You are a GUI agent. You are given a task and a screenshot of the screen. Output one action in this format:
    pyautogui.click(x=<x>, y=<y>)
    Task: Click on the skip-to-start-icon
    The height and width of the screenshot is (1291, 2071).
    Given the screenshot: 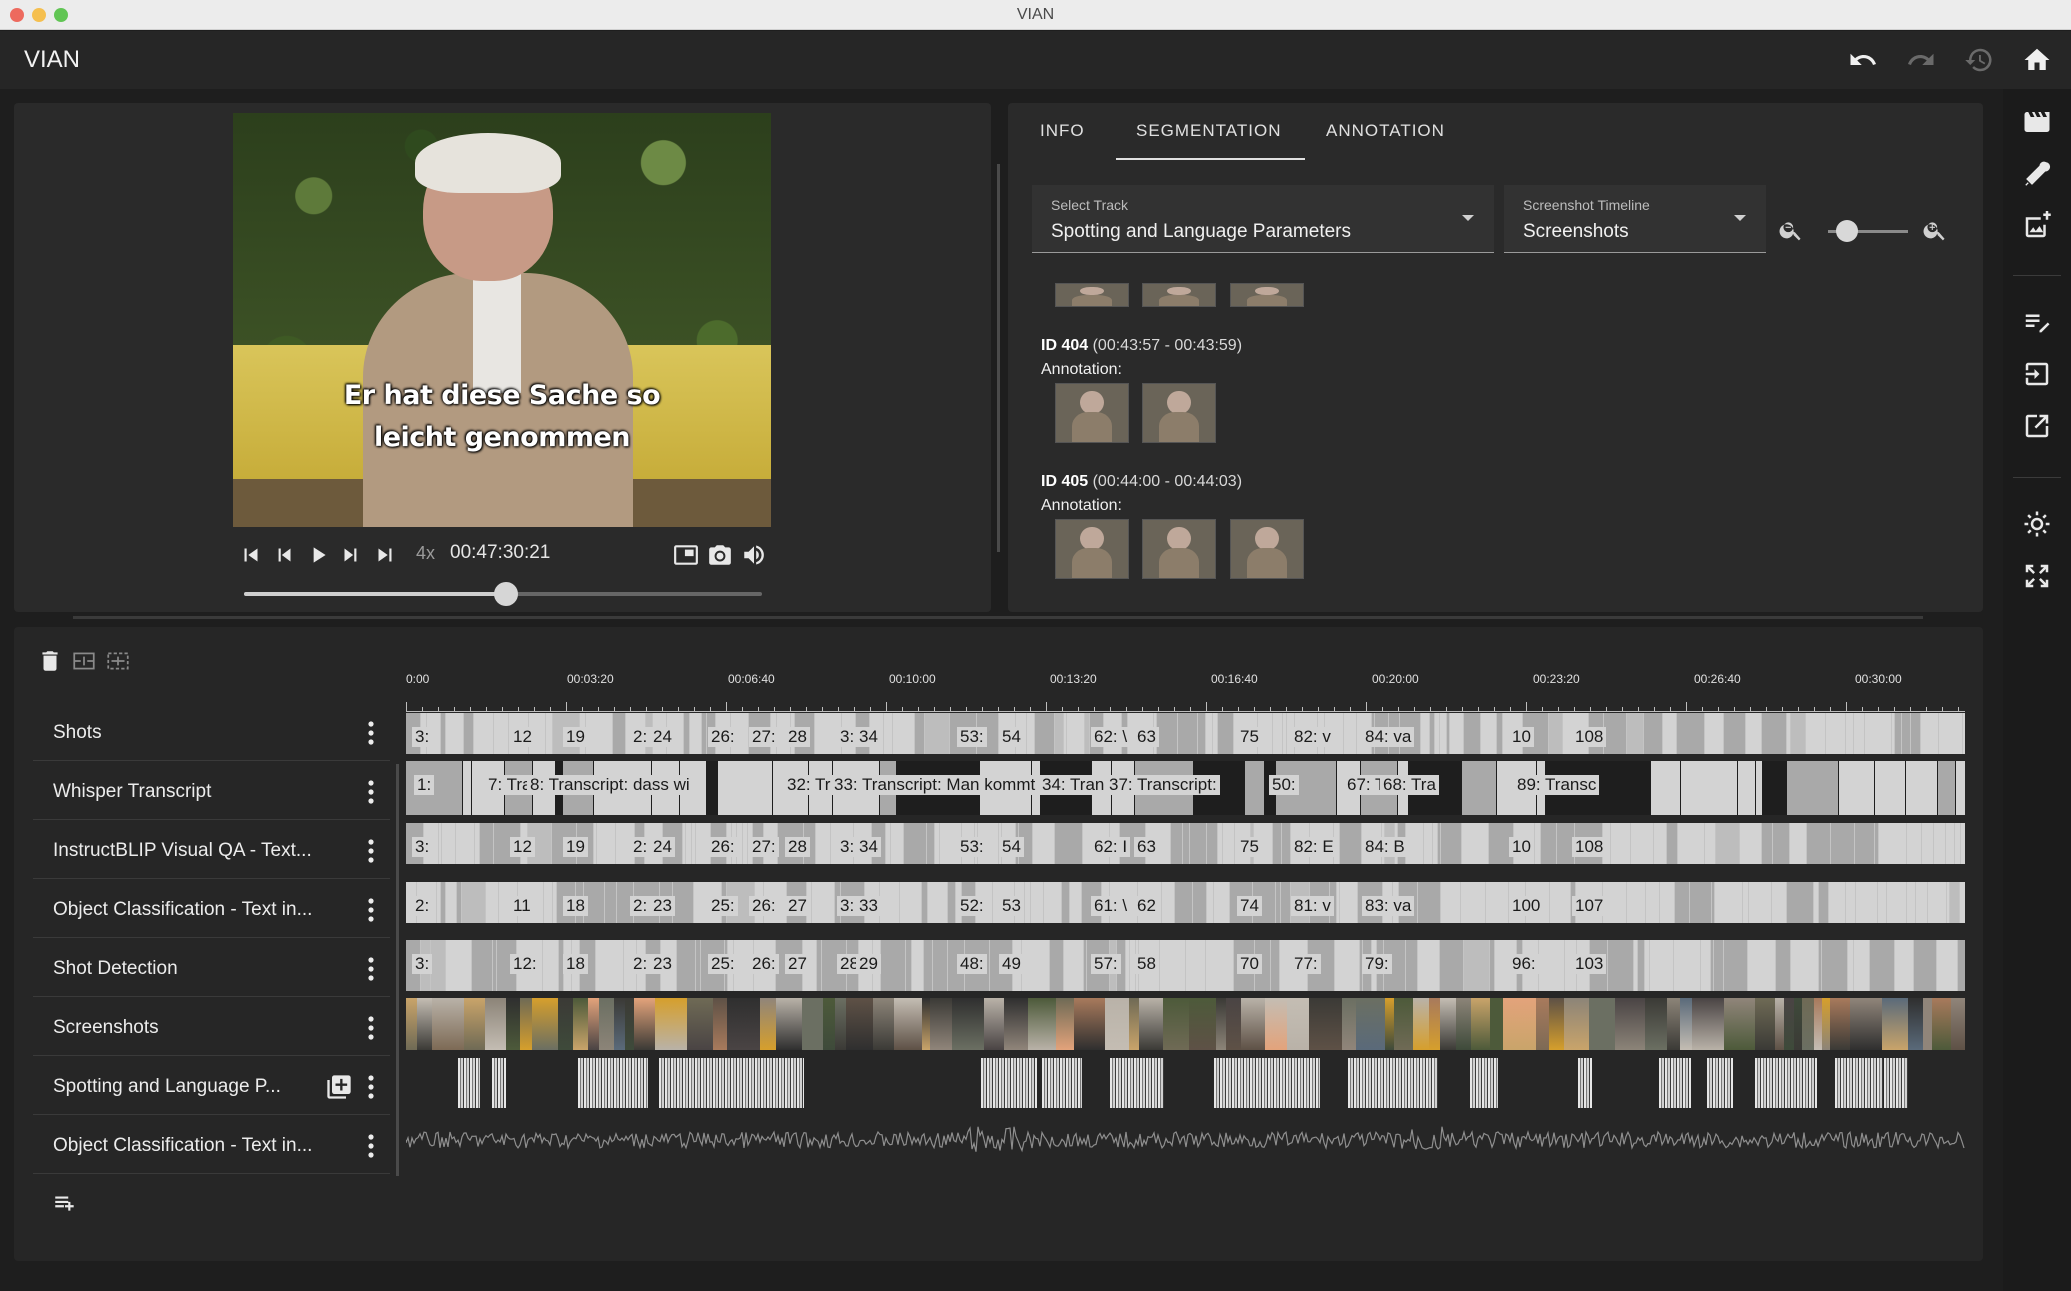 What is the action you would take?
    pyautogui.click(x=251, y=555)
    